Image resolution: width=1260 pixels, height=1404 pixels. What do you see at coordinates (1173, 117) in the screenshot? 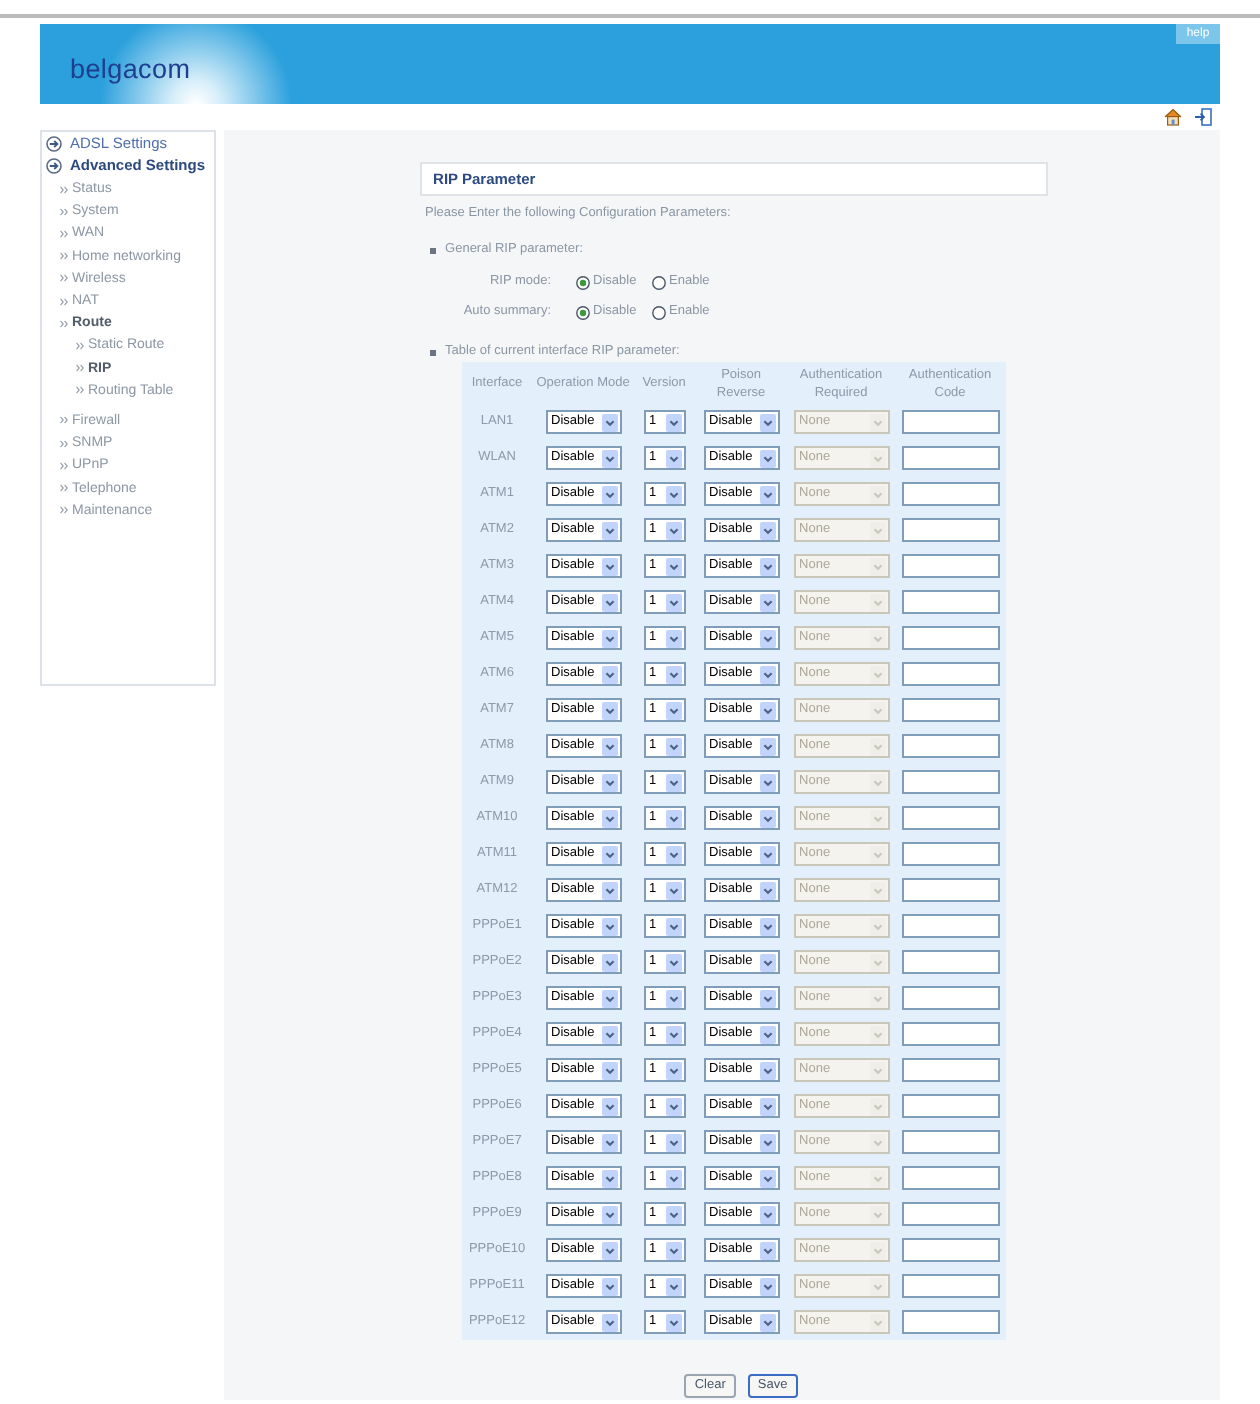
I see `home-icon` at bounding box center [1173, 117].